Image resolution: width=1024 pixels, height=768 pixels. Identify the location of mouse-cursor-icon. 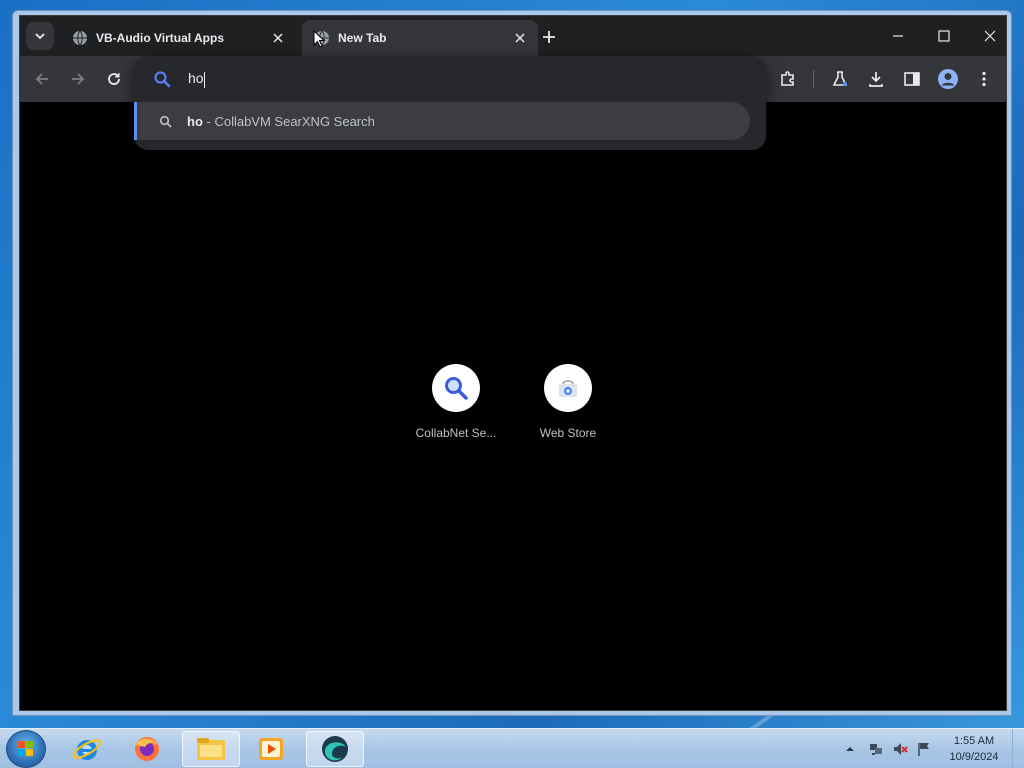
(319, 39).